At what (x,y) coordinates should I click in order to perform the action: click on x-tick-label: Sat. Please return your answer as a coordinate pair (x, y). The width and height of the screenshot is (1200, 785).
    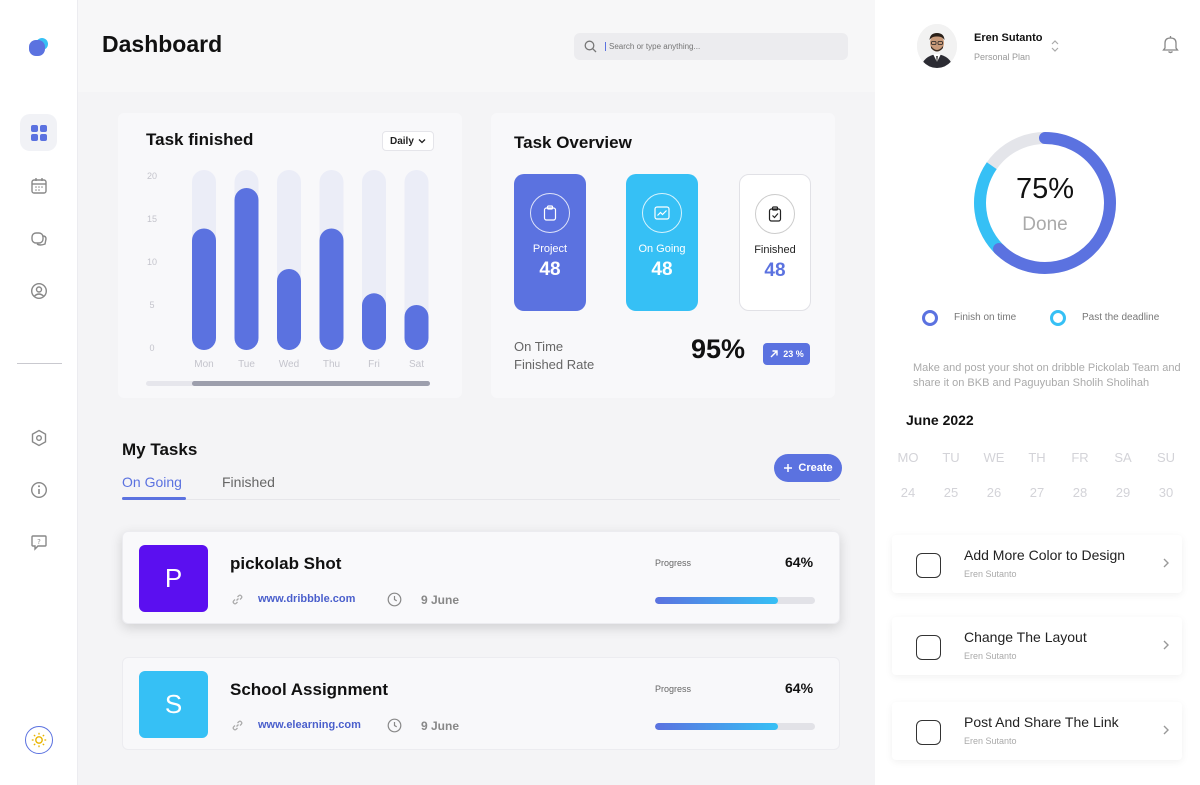
    Looking at the image, I should click on (416, 364).